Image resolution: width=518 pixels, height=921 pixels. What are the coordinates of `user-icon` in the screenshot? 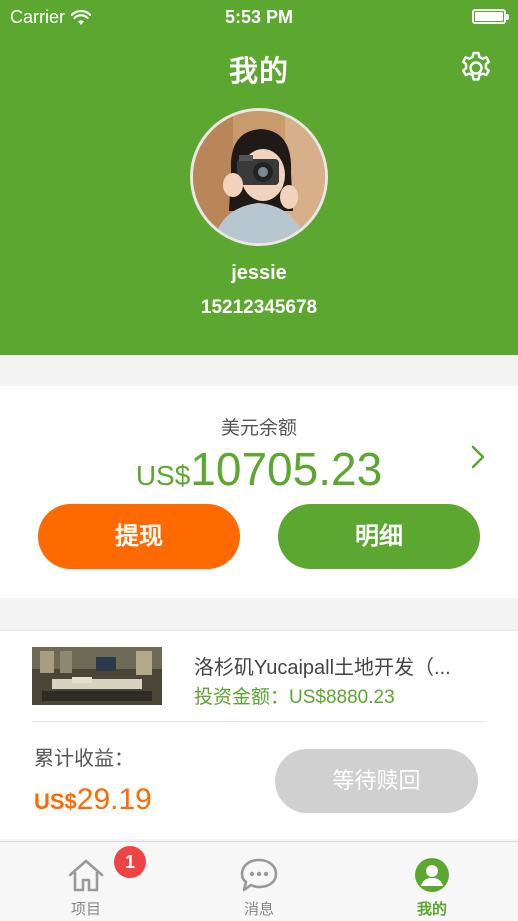 It's located at (432, 875).